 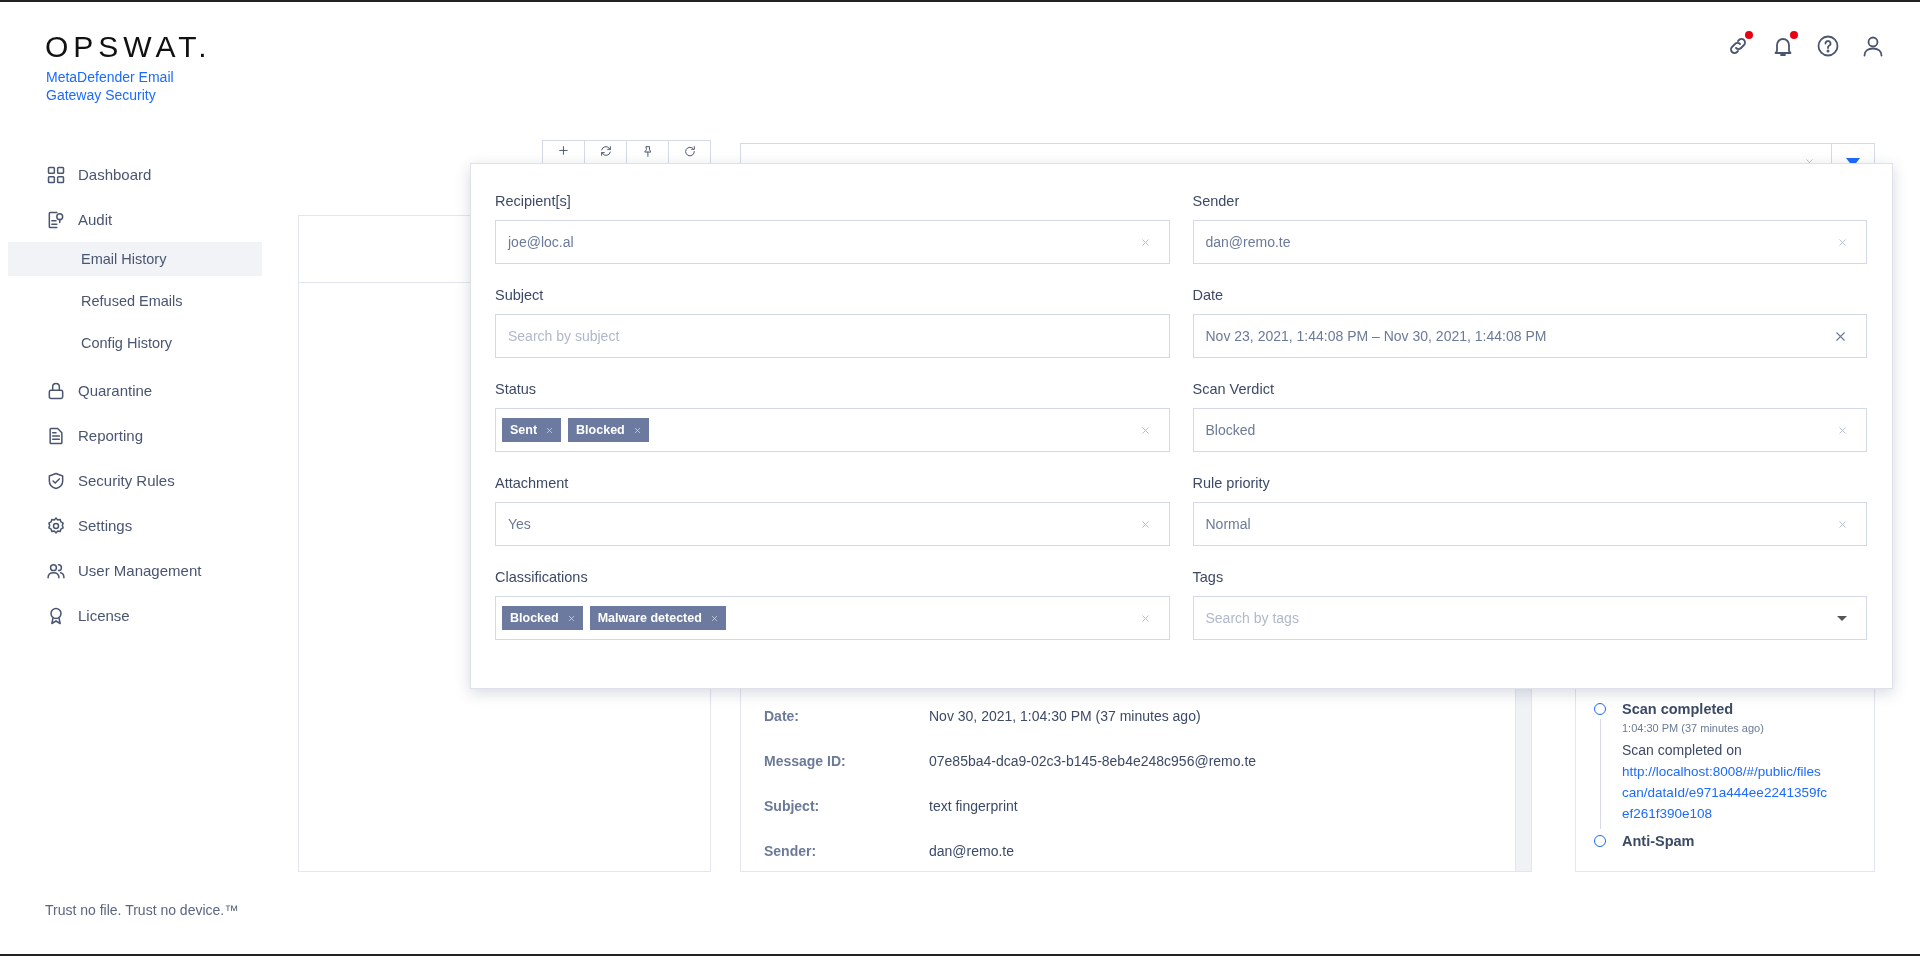 What do you see at coordinates (116, 219) in the screenshot?
I see `sidebar-item: Audit` at bounding box center [116, 219].